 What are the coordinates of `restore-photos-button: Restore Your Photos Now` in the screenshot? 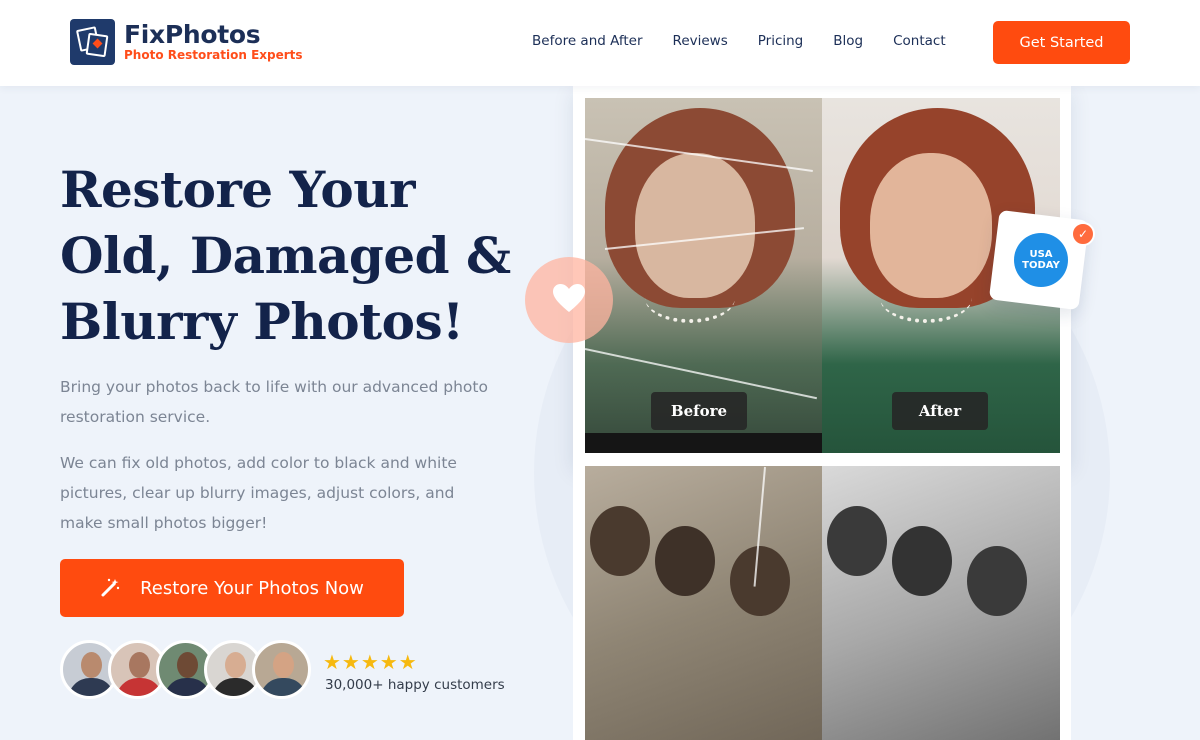 It's located at (232, 588).